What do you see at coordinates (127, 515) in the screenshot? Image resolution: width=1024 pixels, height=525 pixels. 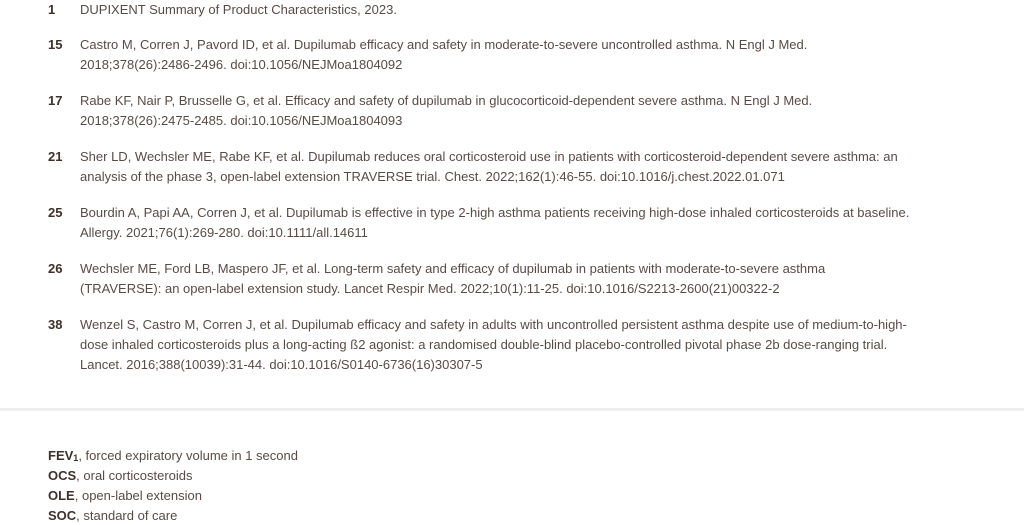 I see `abbreviation-definition: , standard of care` at bounding box center [127, 515].